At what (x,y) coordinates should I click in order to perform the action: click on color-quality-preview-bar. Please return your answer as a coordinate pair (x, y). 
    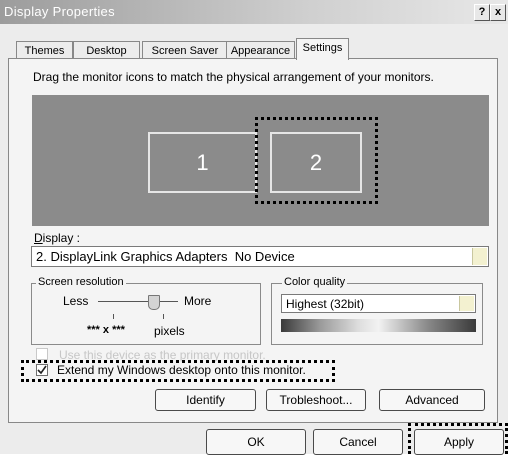
    Looking at the image, I should click on (378, 325).